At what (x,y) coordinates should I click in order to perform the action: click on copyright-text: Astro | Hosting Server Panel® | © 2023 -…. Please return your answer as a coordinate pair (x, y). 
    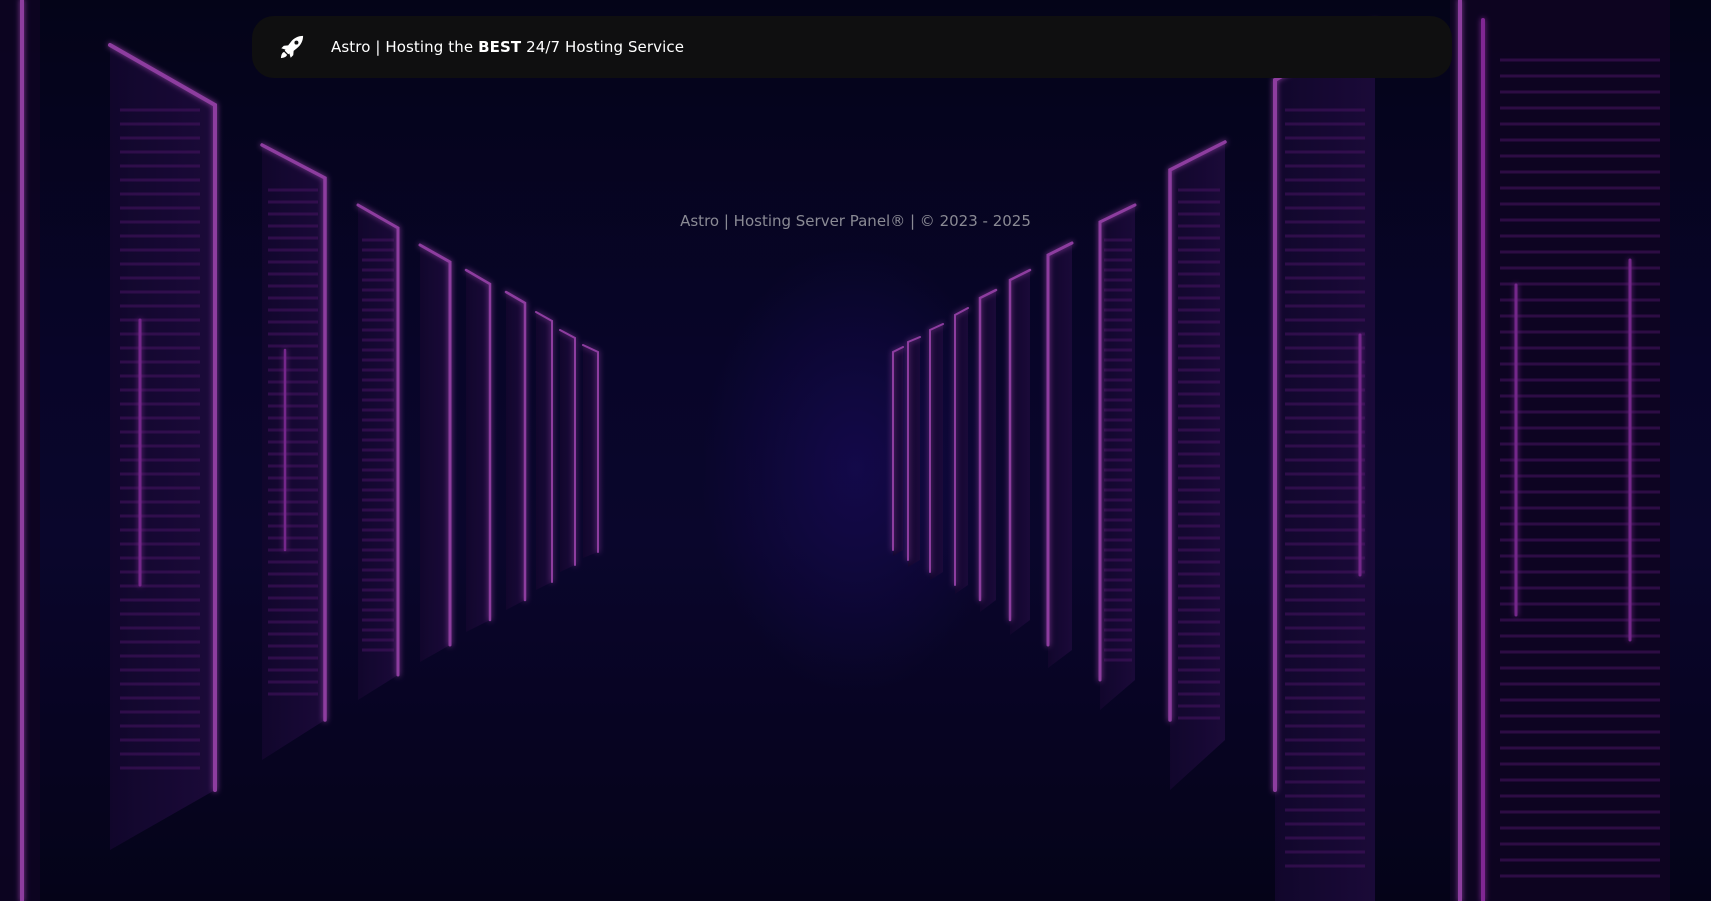
    Looking at the image, I should click on (855, 221).